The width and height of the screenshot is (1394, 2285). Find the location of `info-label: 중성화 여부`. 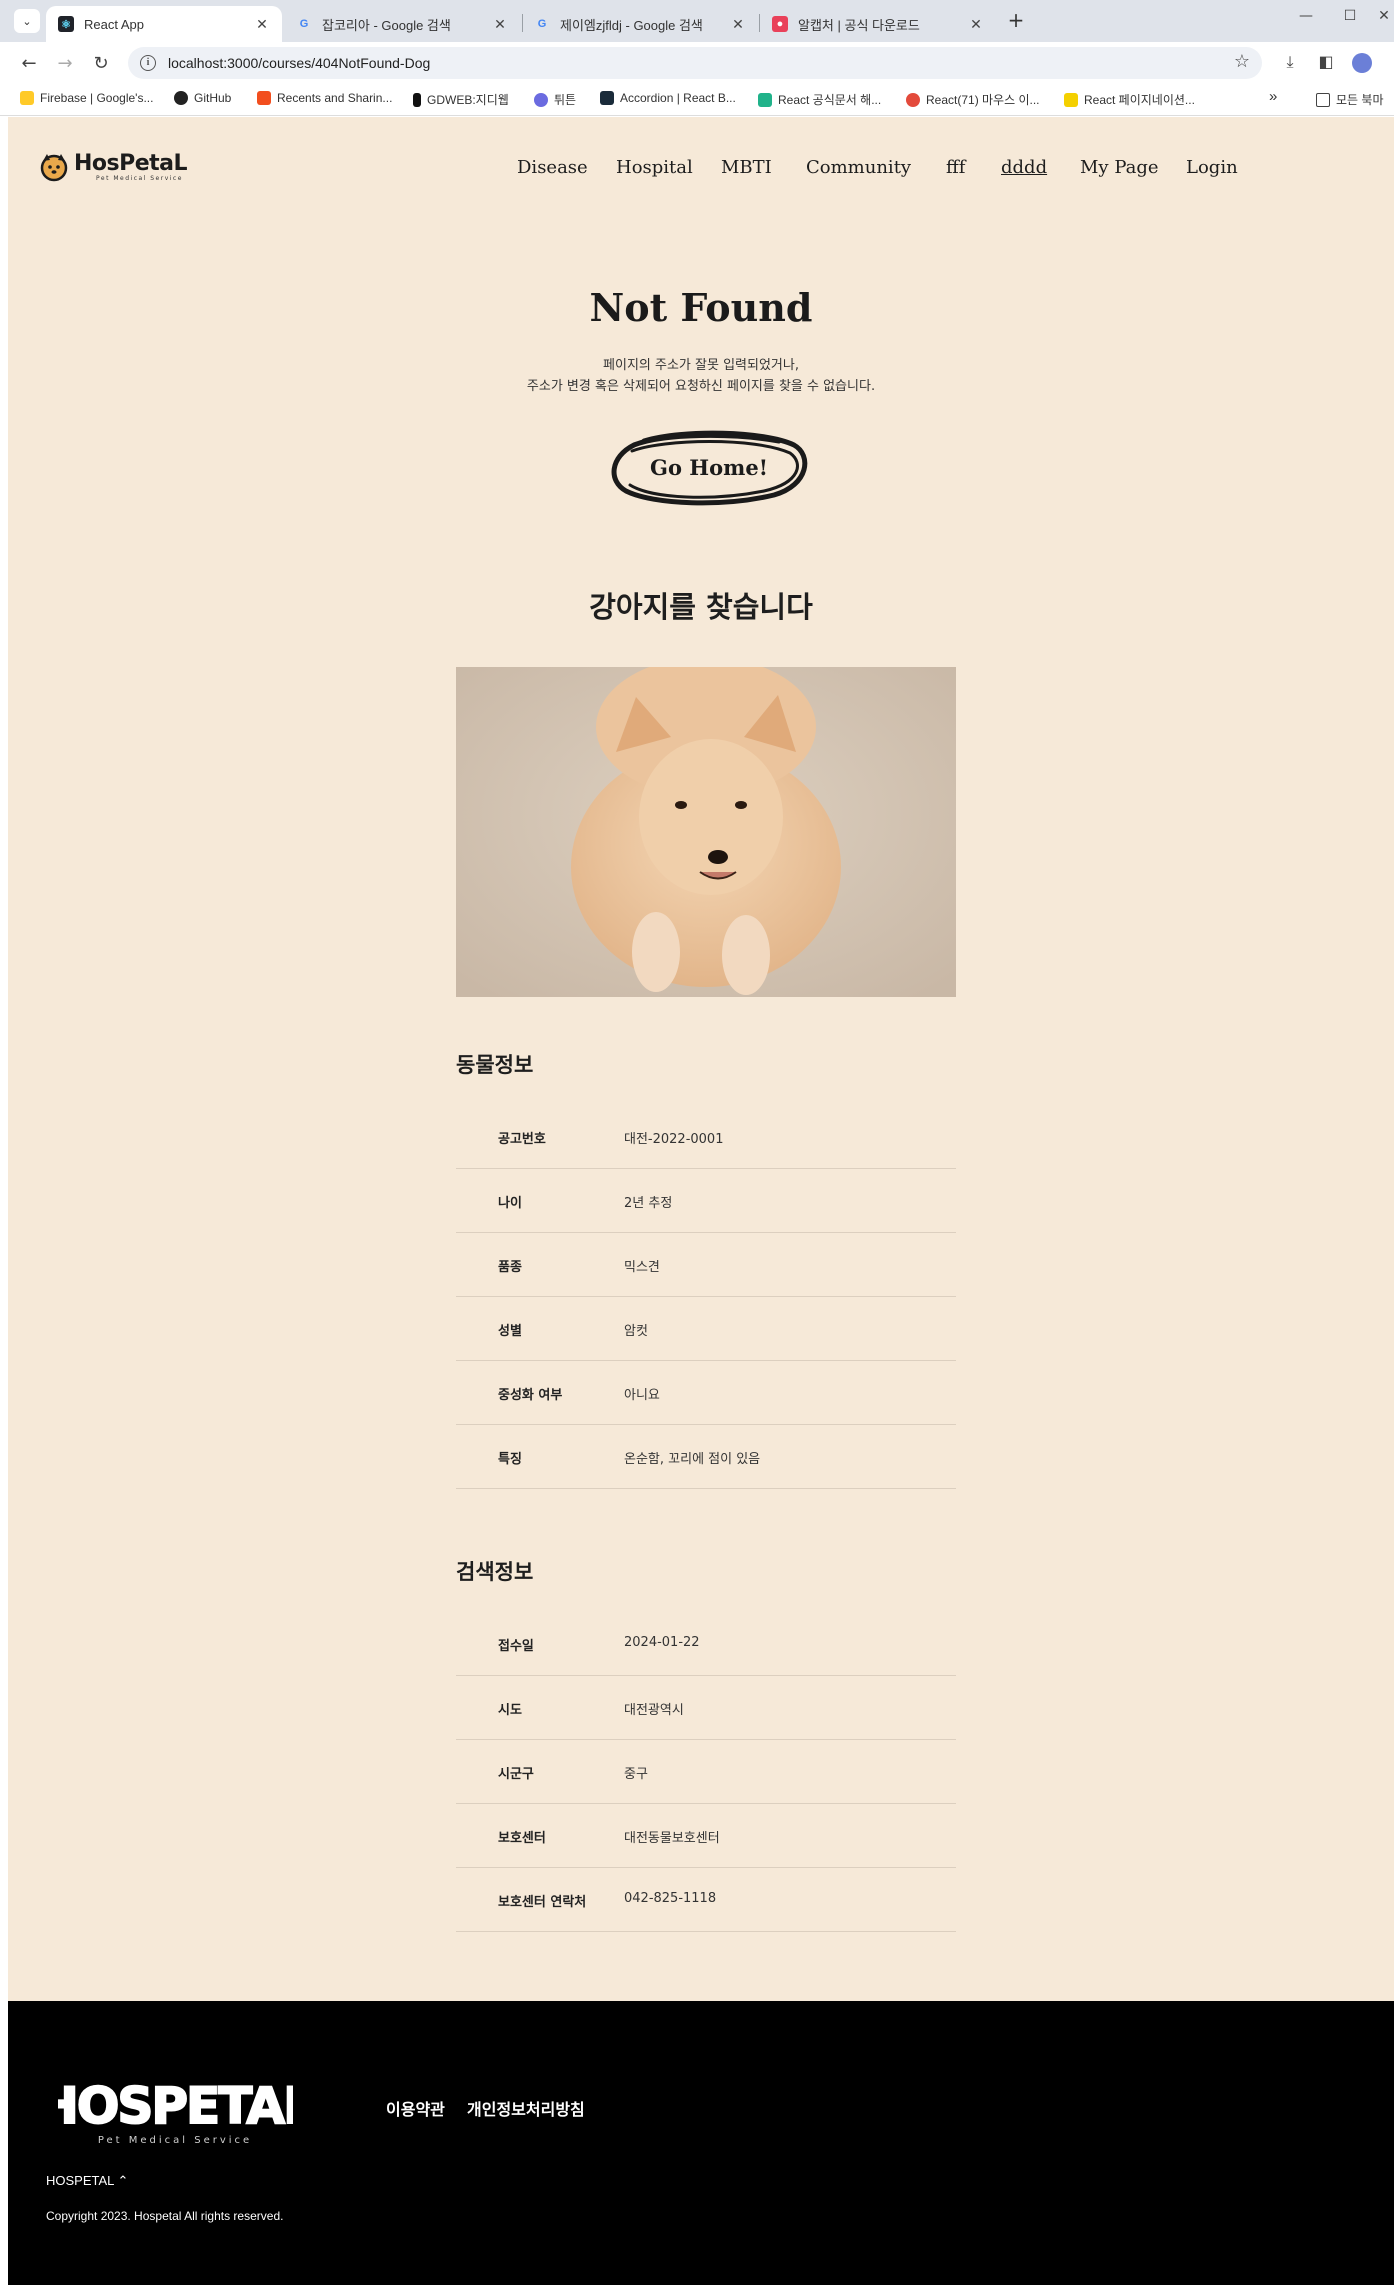

info-label: 중성화 여부 is located at coordinates (530, 1395).